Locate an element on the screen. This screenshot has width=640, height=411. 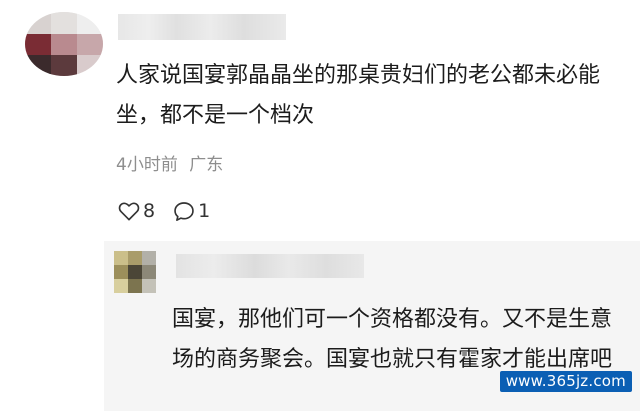
like-button: 8 is located at coordinates (136, 211).